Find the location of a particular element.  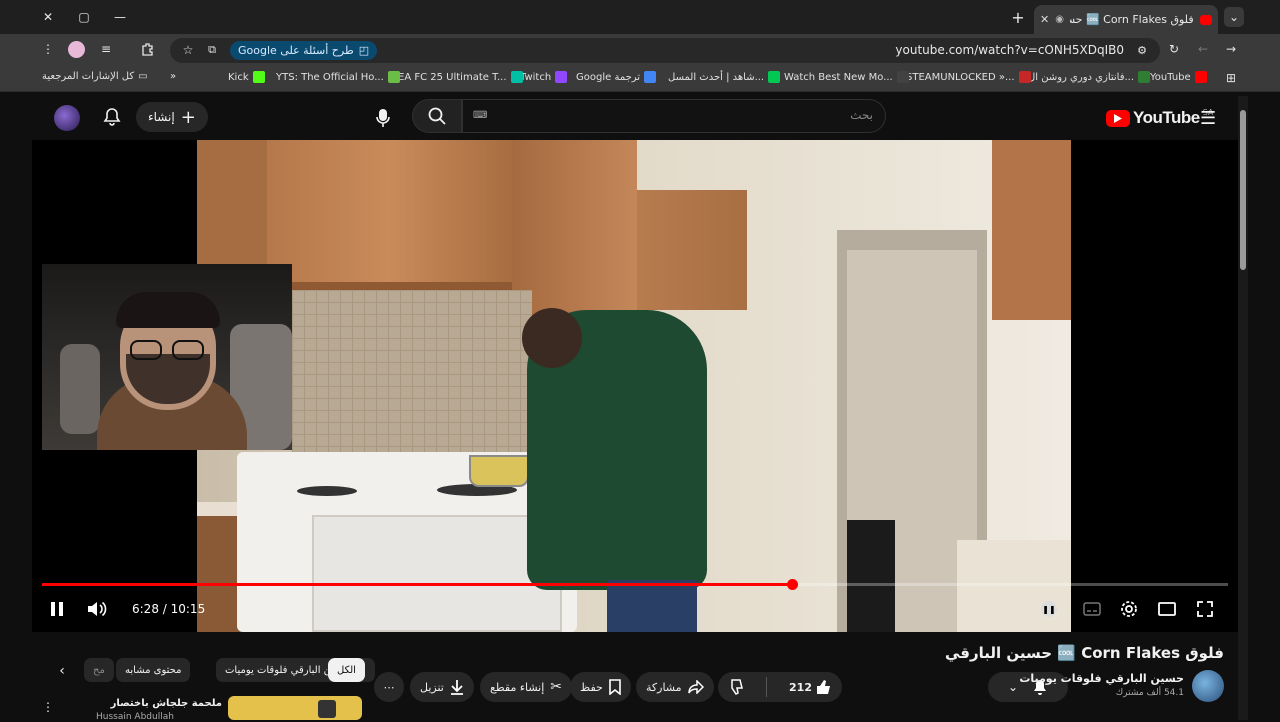

bookmark-label: Twitch is located at coordinates (536, 77).